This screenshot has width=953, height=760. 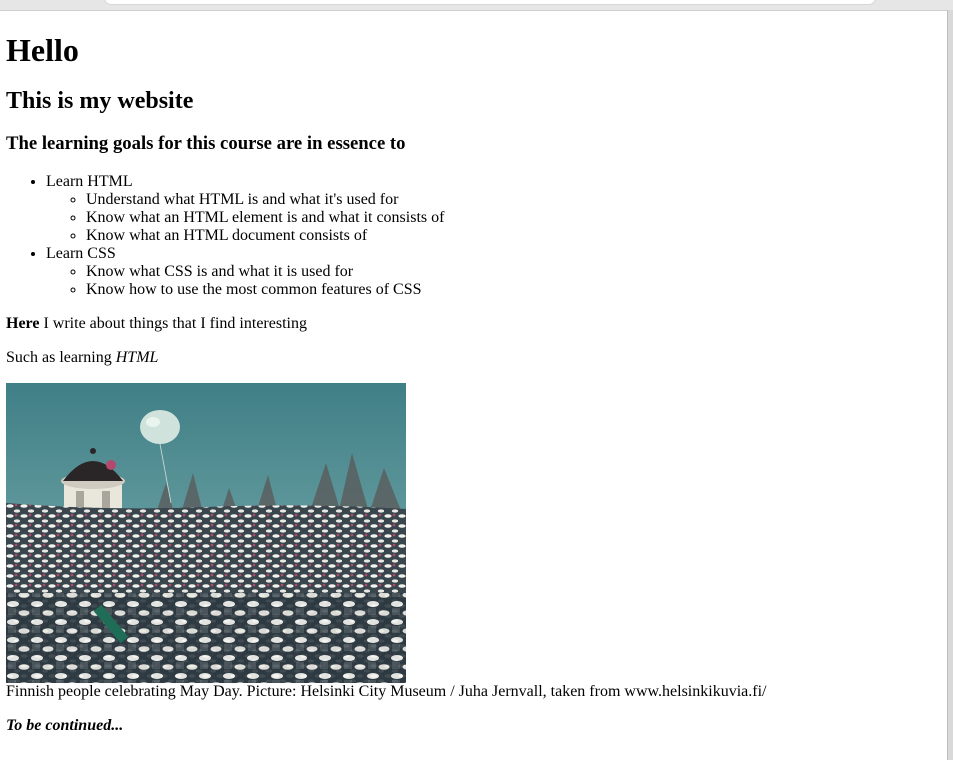 I want to click on browser-toolbar, so click(x=476, y=5).